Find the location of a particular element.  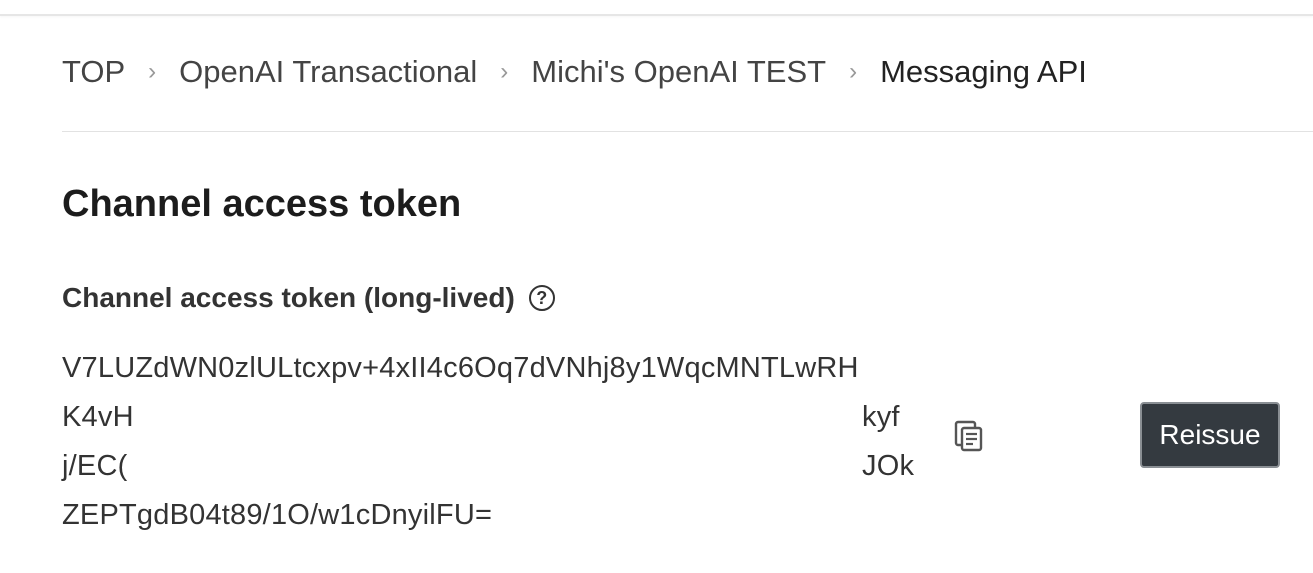

token-line-right: JOk is located at coordinates (888, 466).